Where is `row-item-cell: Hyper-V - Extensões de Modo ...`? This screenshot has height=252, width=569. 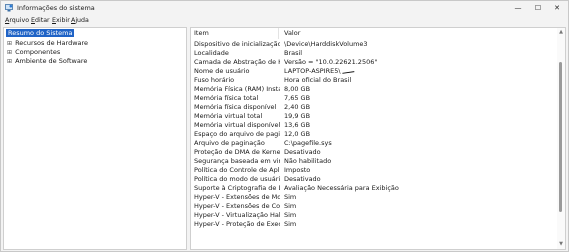 row-item-cell: Hyper-V - Extensões de Modo ... is located at coordinates (237, 197).